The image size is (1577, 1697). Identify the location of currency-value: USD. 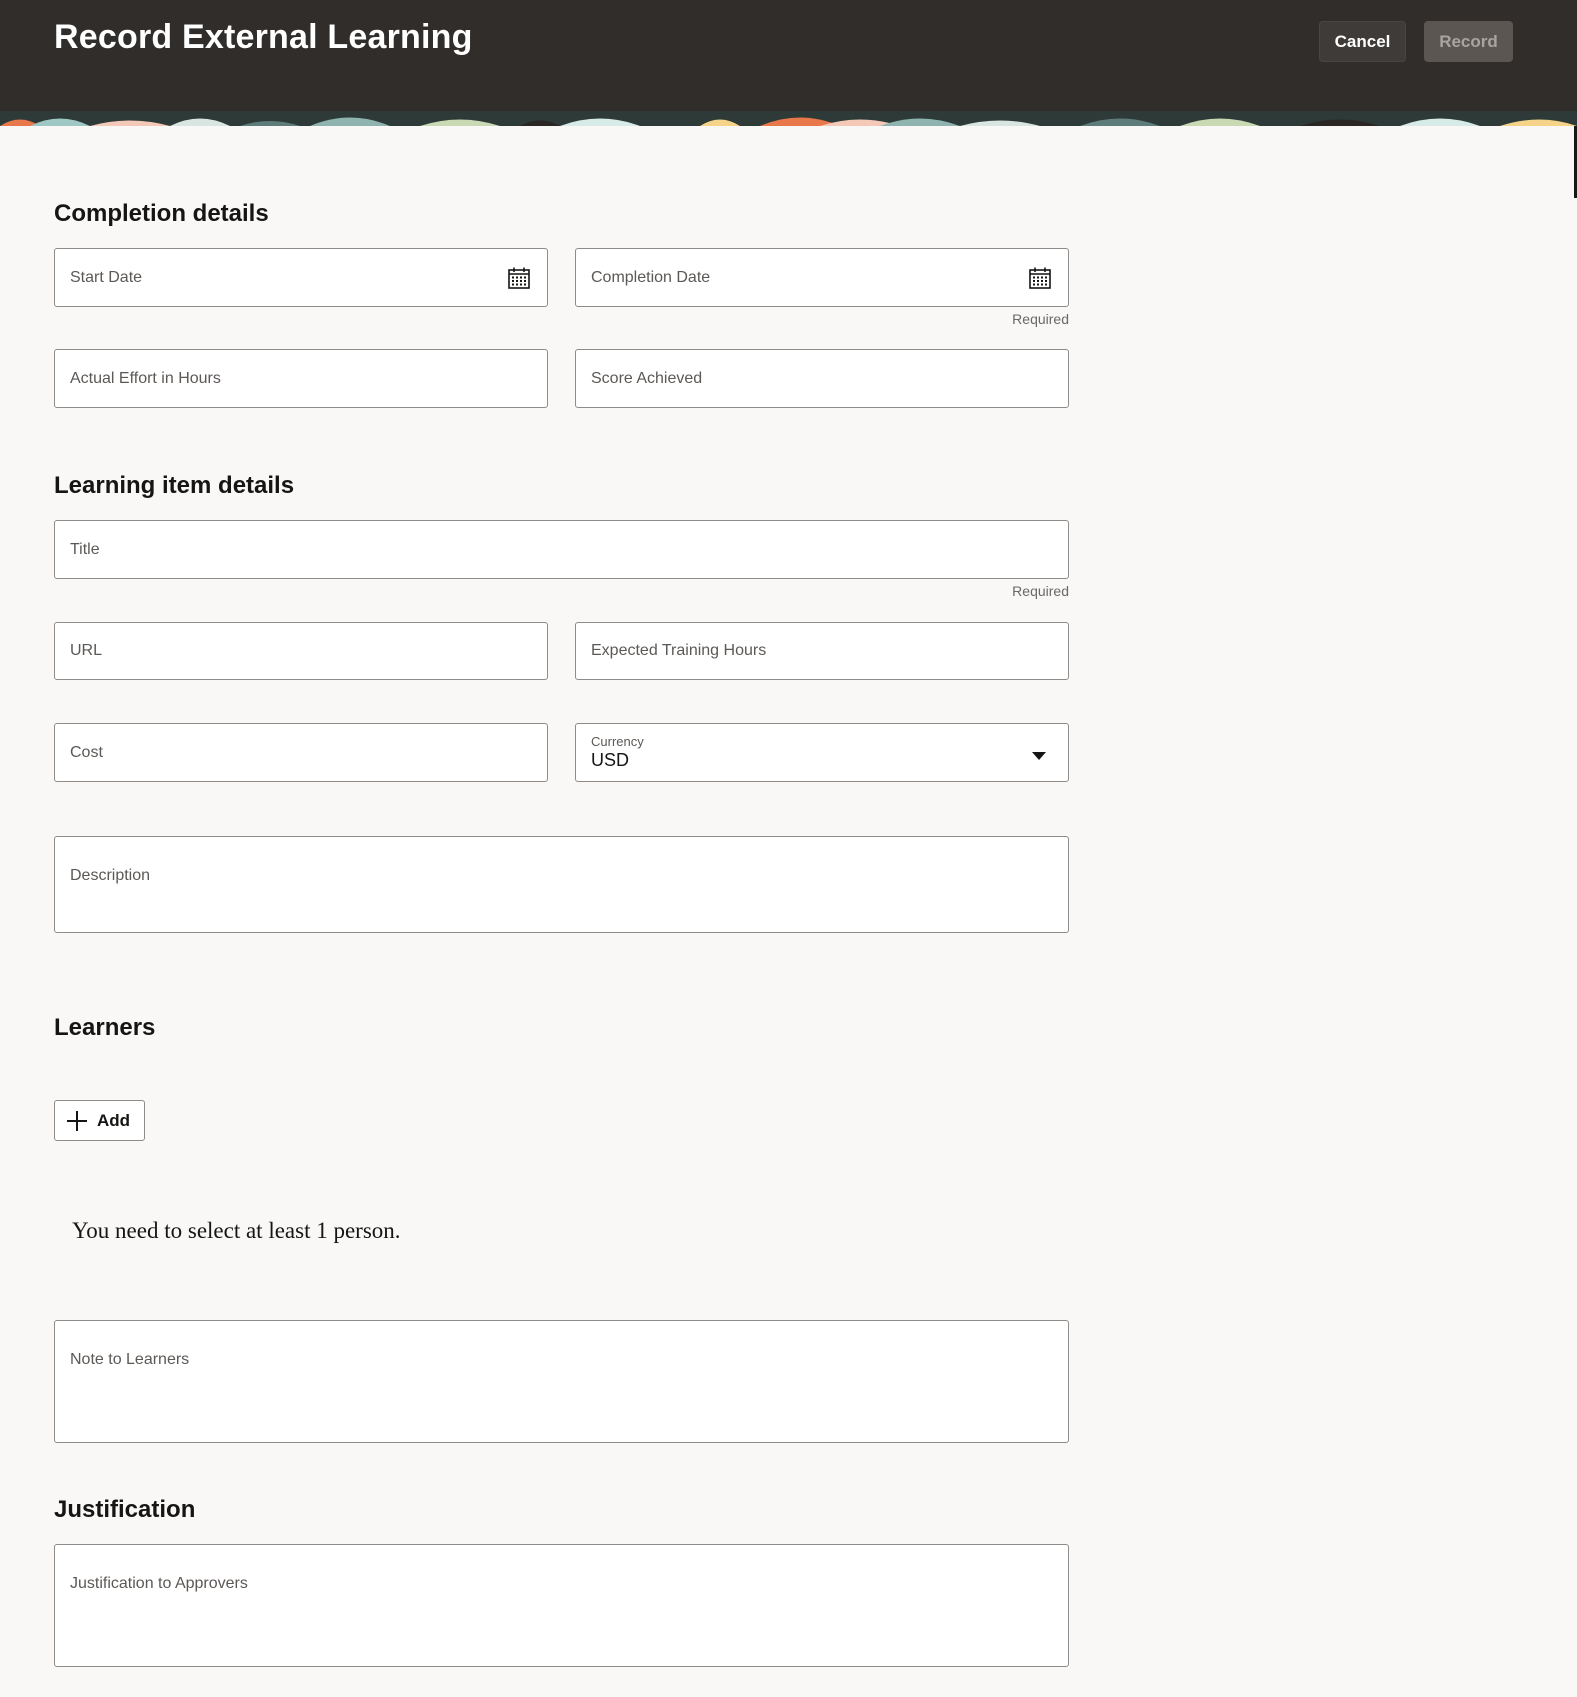
(610, 760).